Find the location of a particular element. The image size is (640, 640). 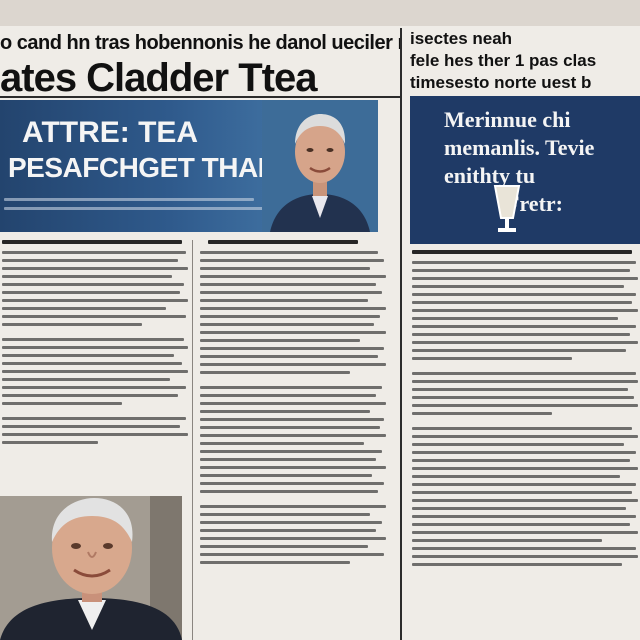

headline-banner: ATTRE: TEA PESAFCHGET THAIR is located at coordinates (189, 166).